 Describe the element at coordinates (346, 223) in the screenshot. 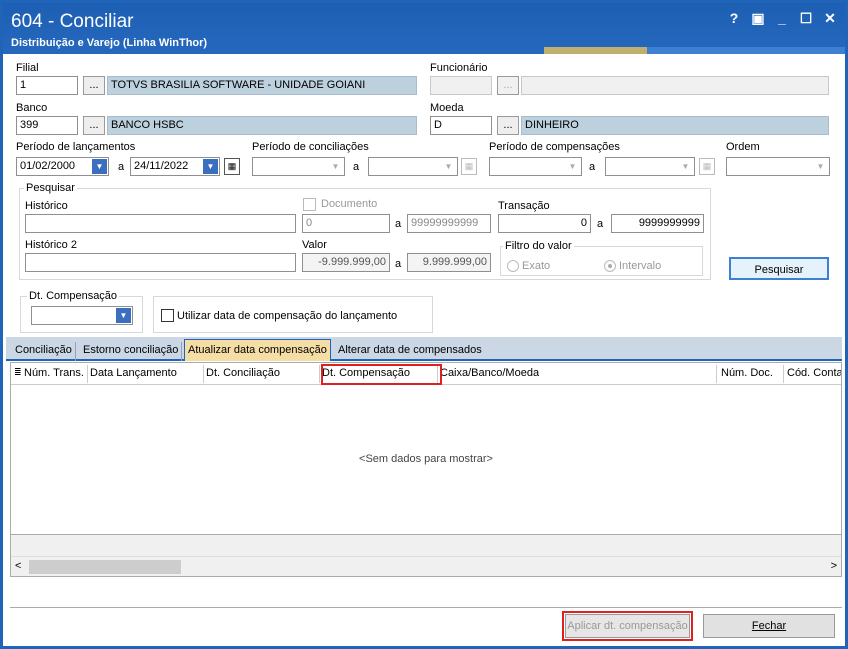

I see `documento-from-input: 0` at that location.